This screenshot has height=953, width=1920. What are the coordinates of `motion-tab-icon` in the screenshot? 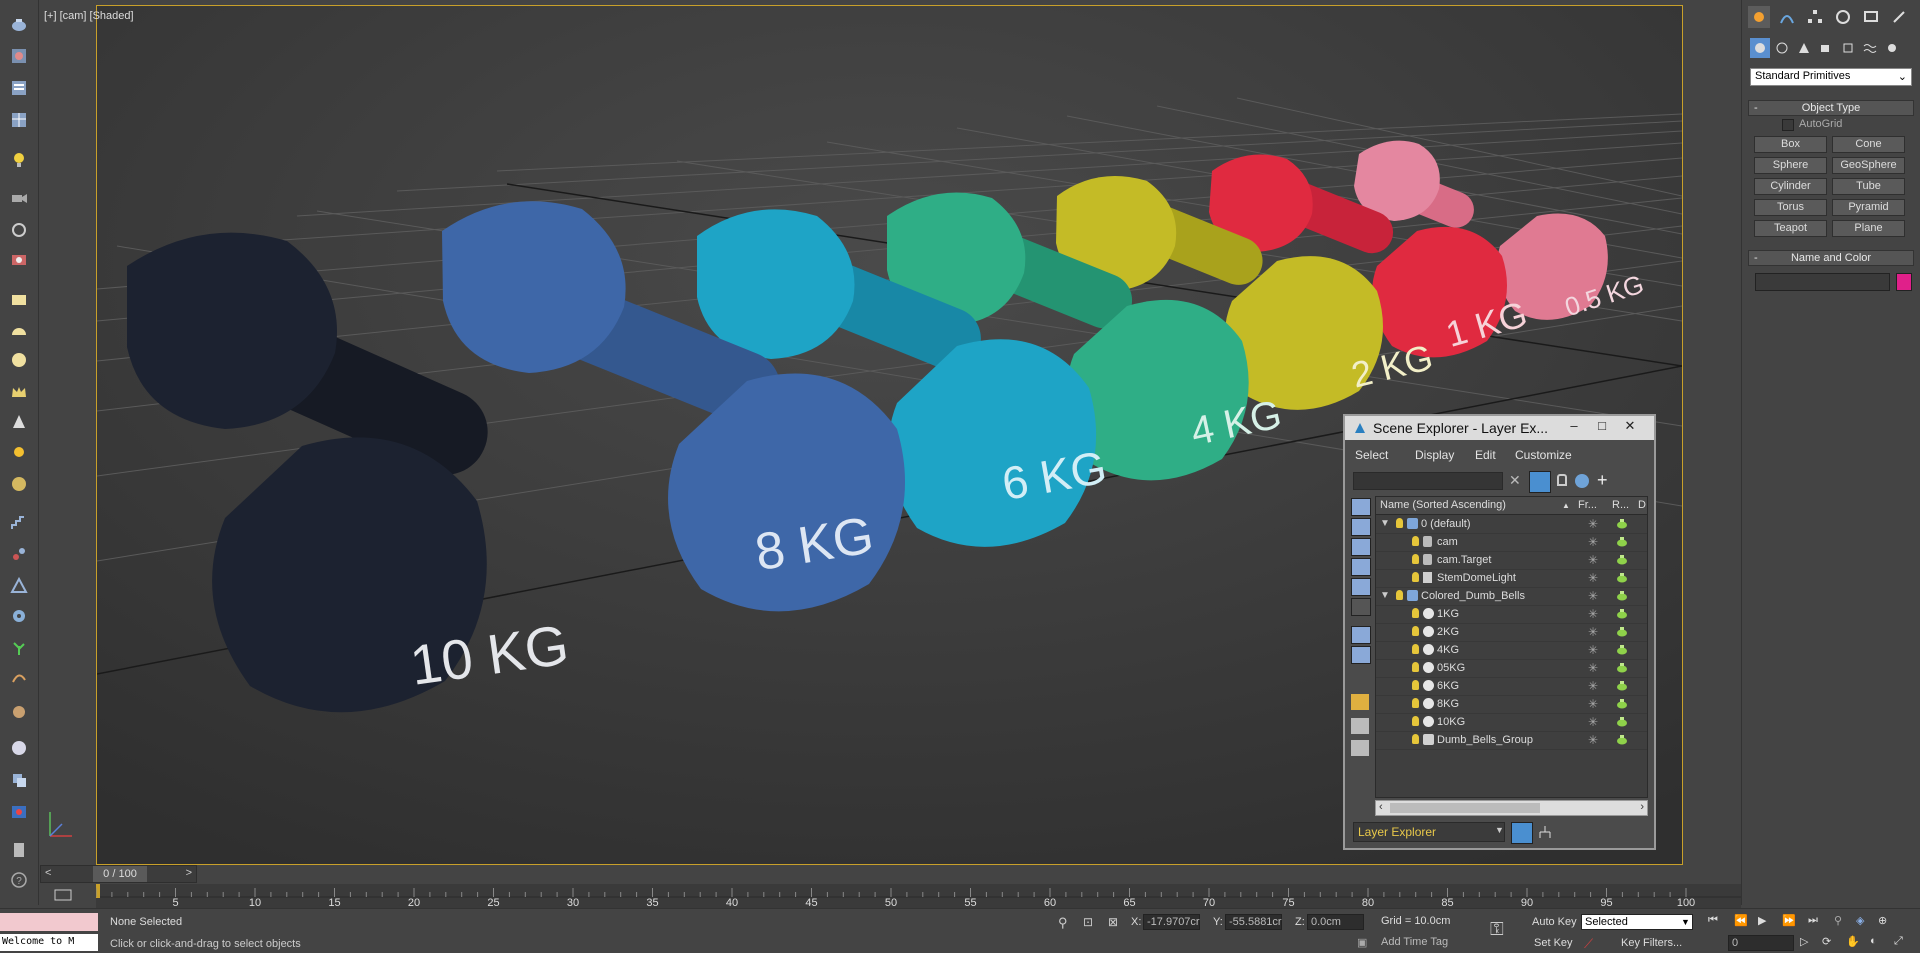 It's located at (1843, 17).